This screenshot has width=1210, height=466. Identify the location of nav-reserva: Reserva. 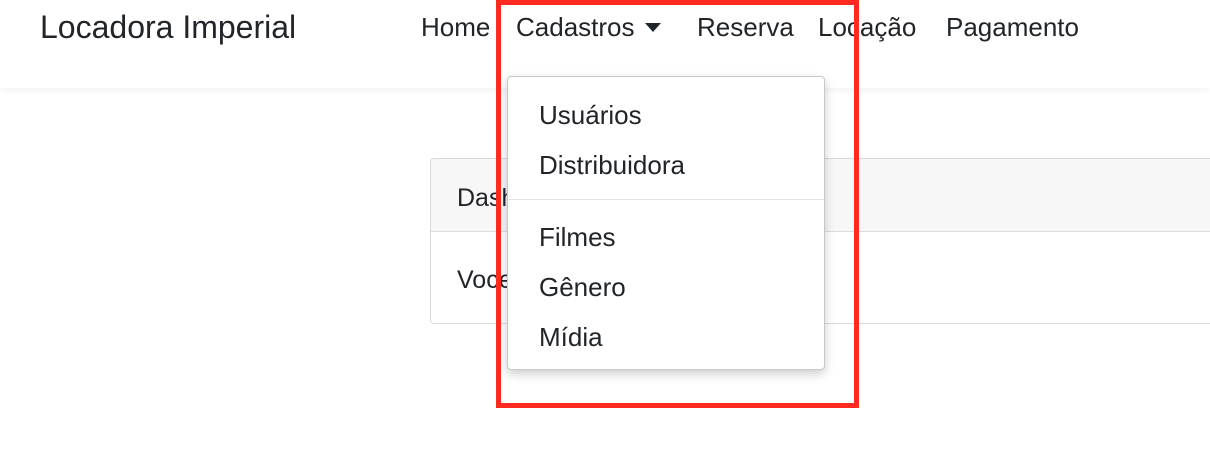
(745, 27).